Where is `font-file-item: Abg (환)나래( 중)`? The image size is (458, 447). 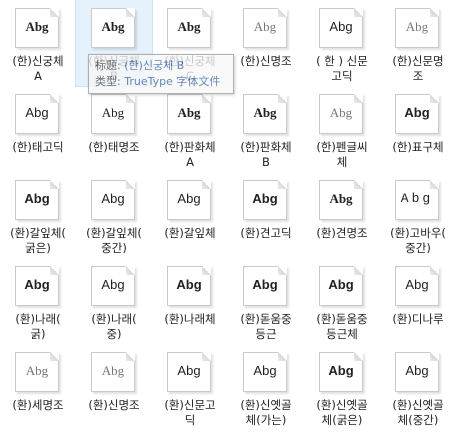
font-file-item: Abg (환)나래( 중) is located at coordinates (114, 301).